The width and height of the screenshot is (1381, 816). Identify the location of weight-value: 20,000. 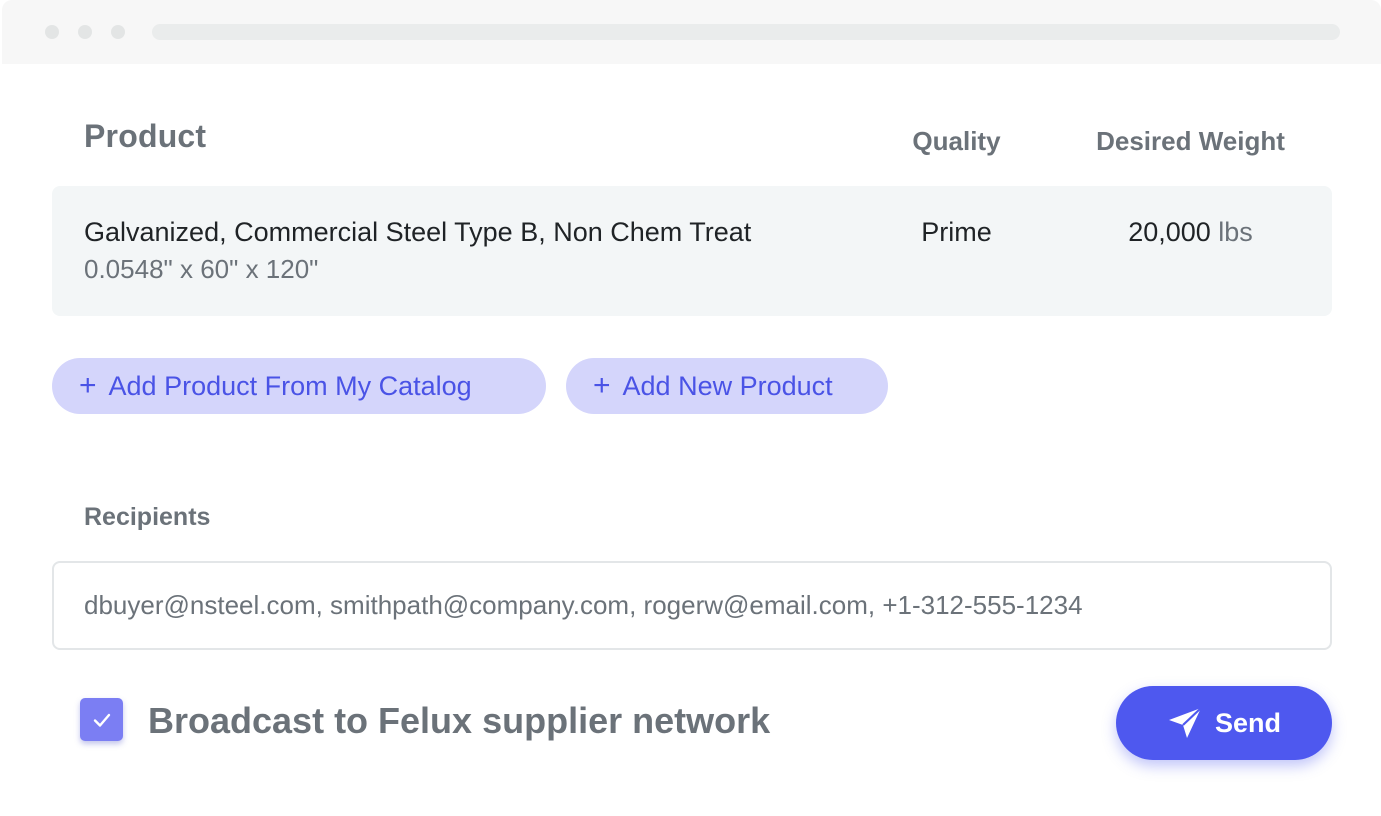
(1169, 232).